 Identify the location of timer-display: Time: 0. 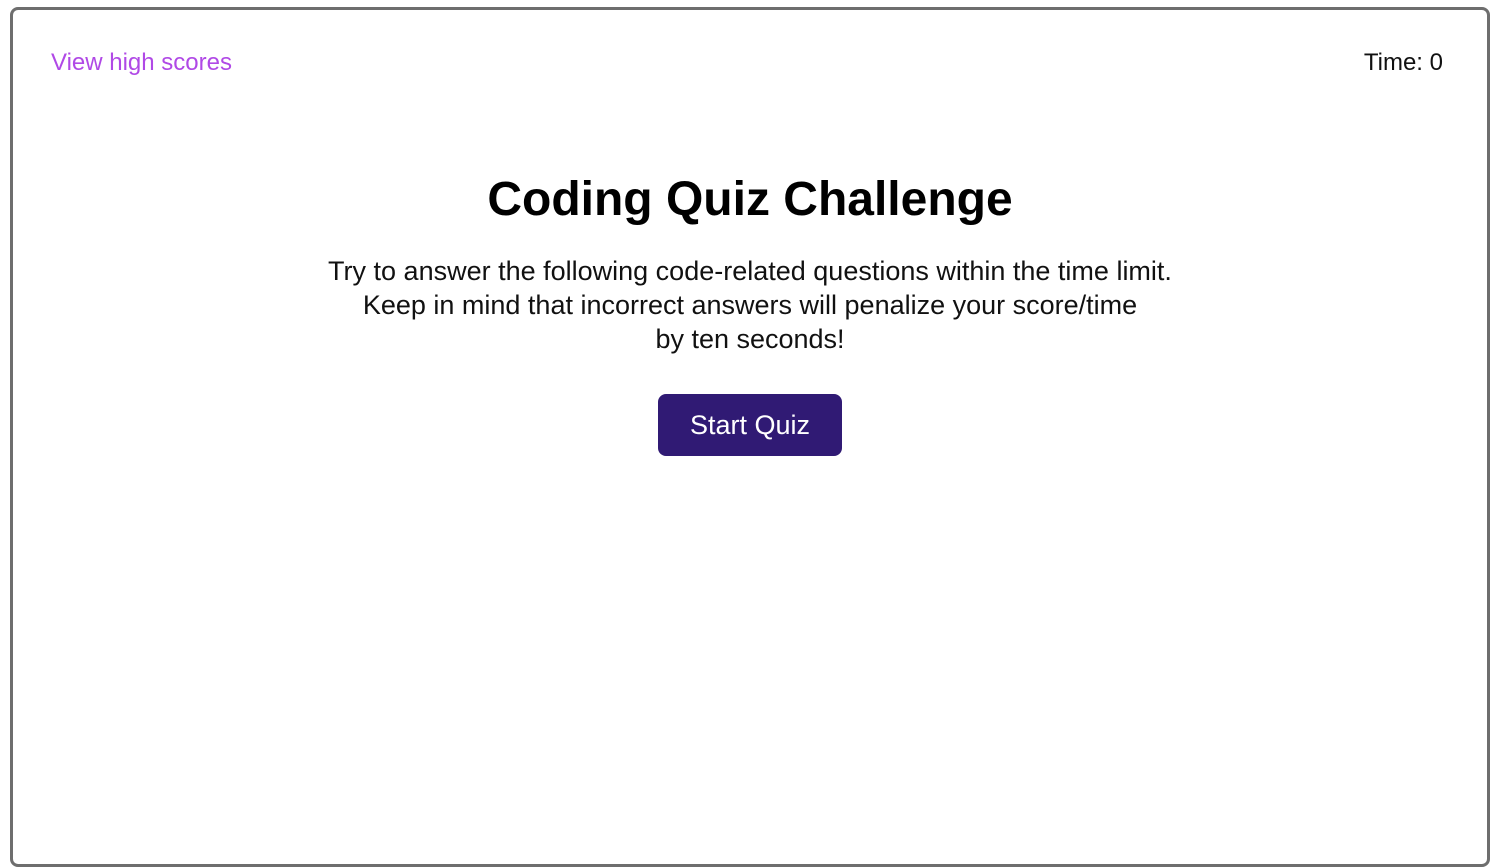
(1403, 63).